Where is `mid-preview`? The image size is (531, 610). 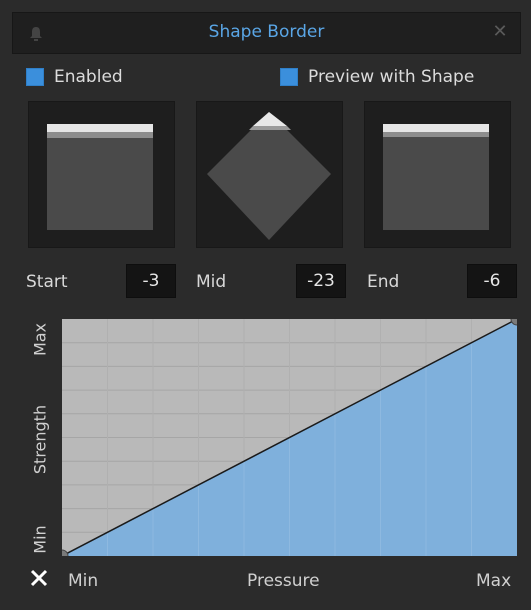 mid-preview is located at coordinates (269, 174).